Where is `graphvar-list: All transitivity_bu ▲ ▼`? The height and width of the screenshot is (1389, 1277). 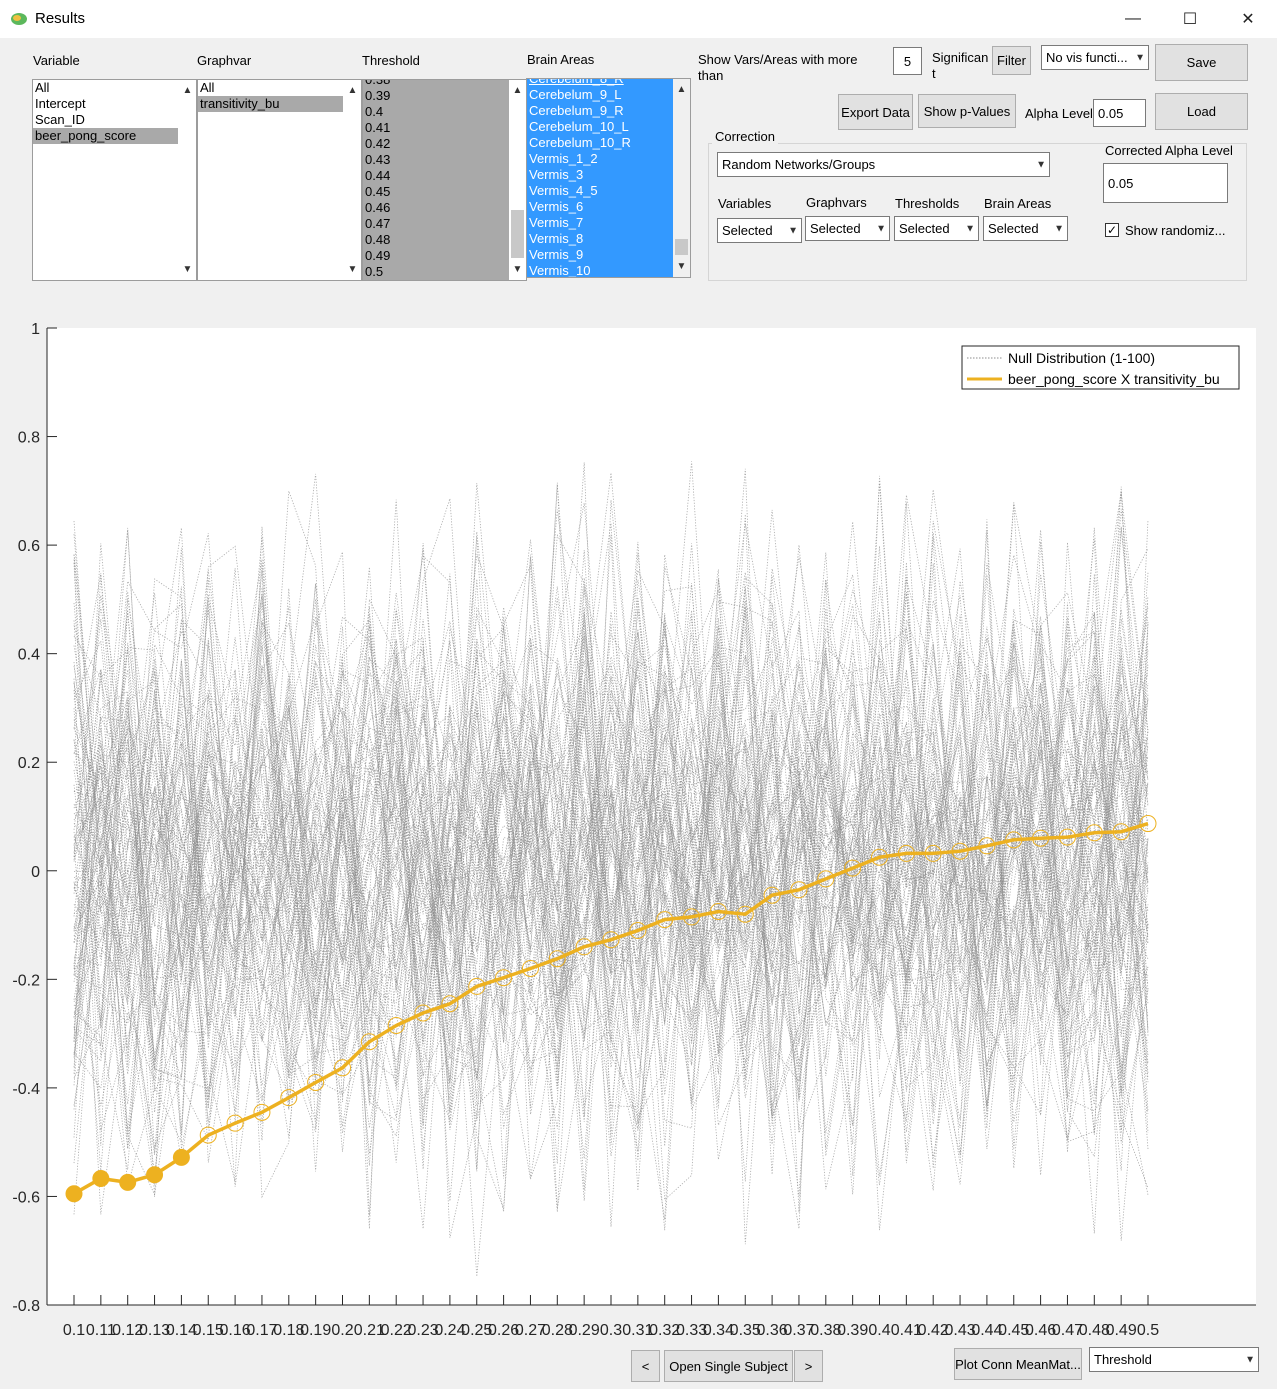
graphvar-list: All transitivity_bu ▲ ▼ is located at coordinates (279, 180).